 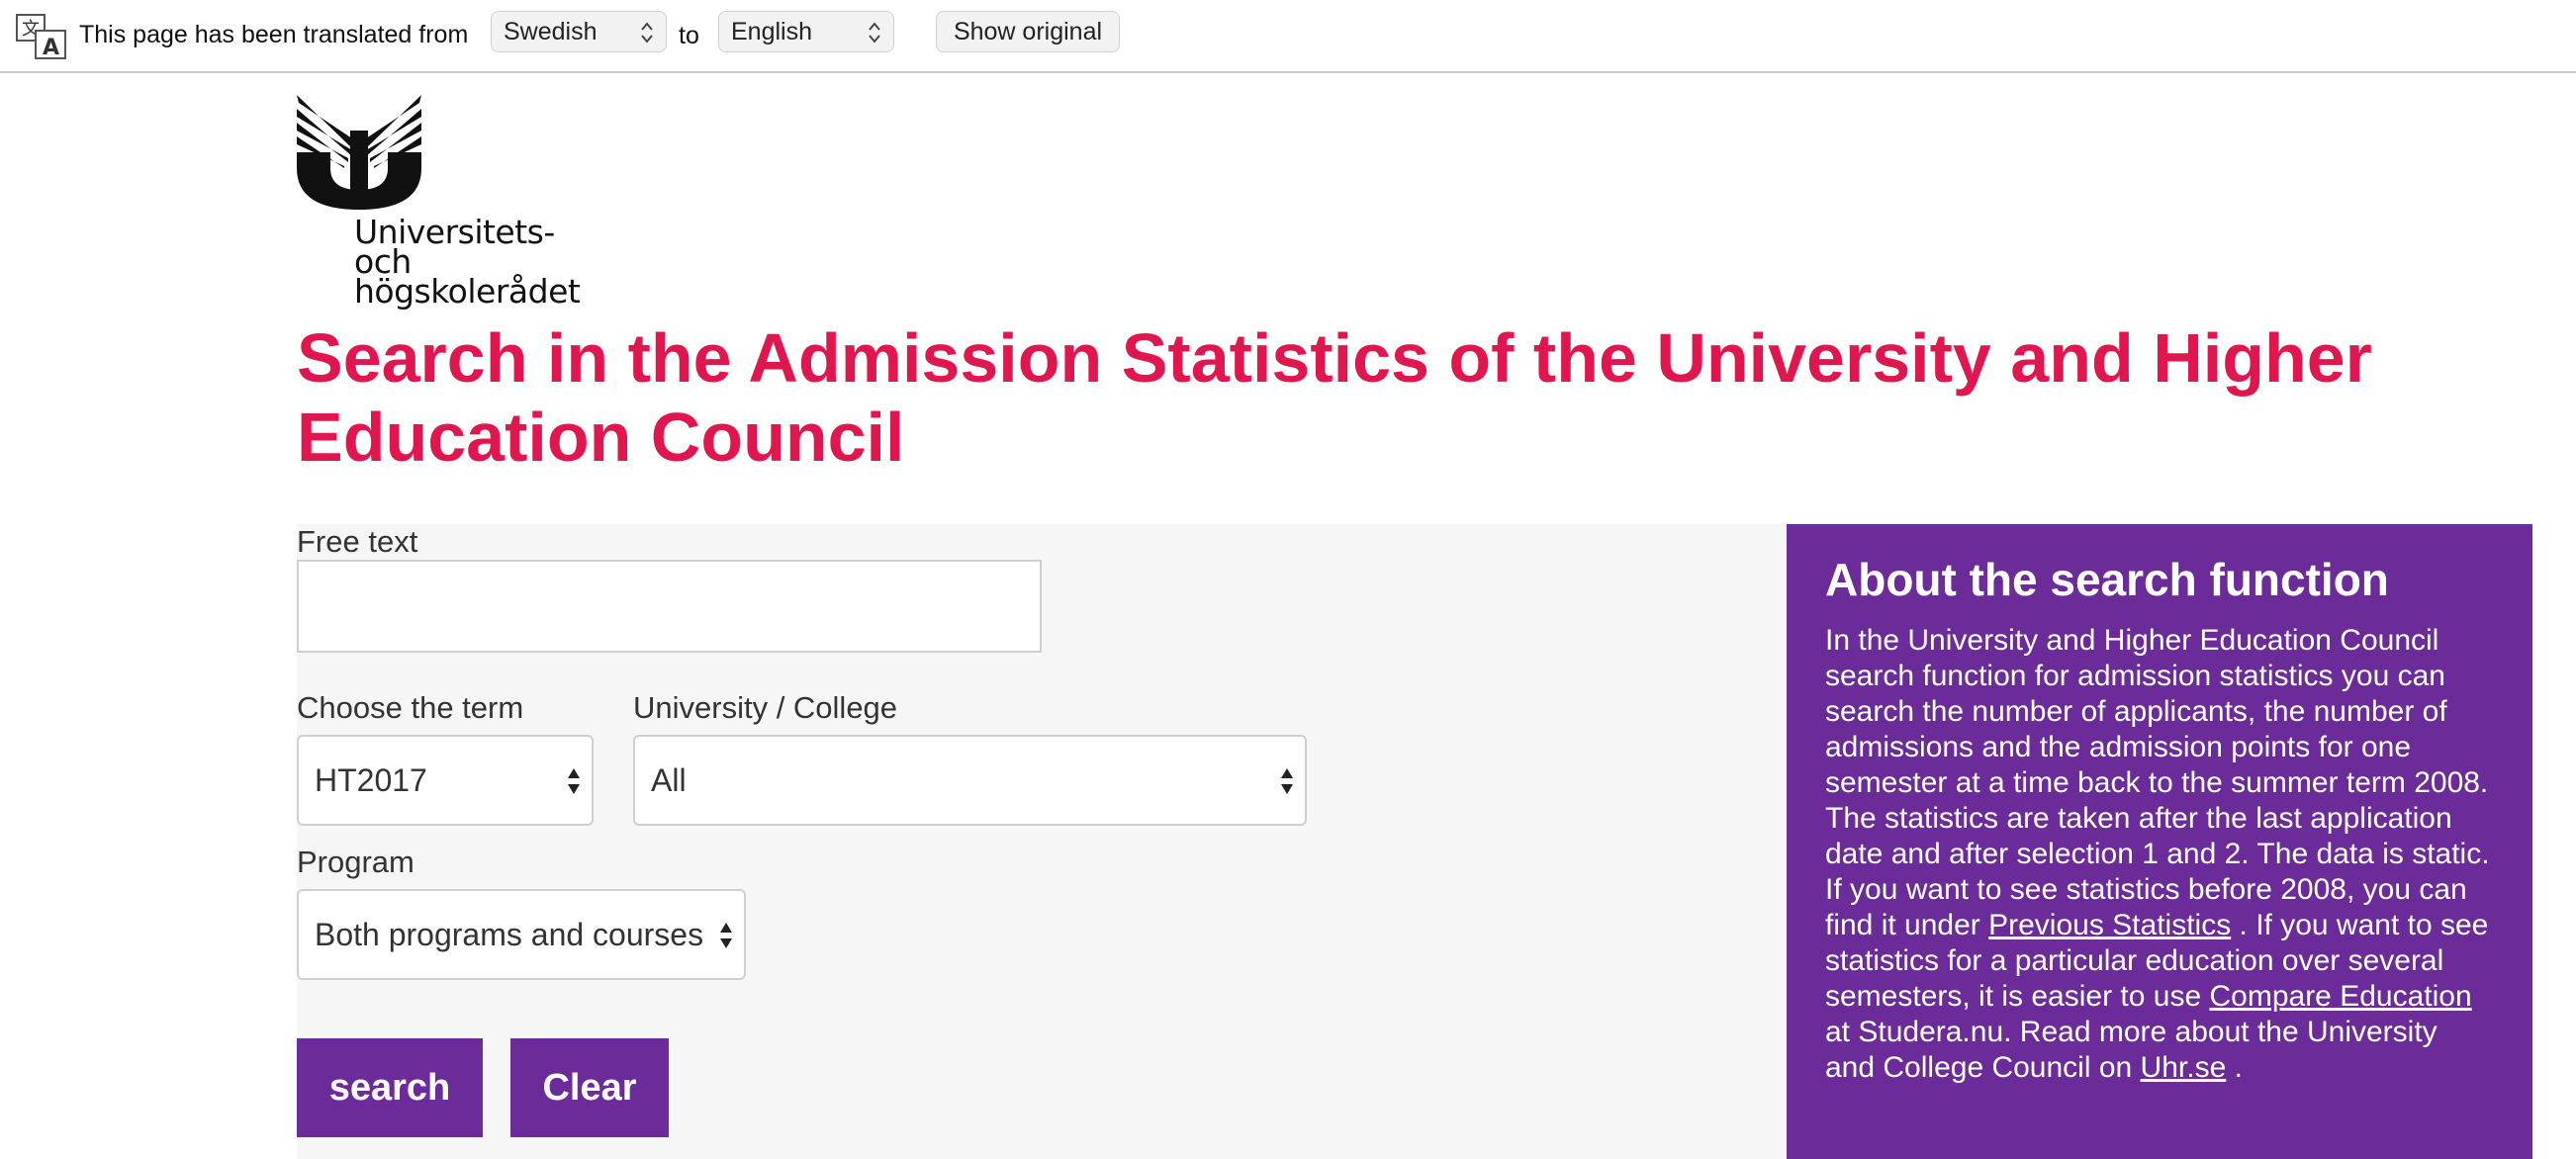 What do you see at coordinates (1028, 31) in the screenshot?
I see `show-original-button: Show original` at bounding box center [1028, 31].